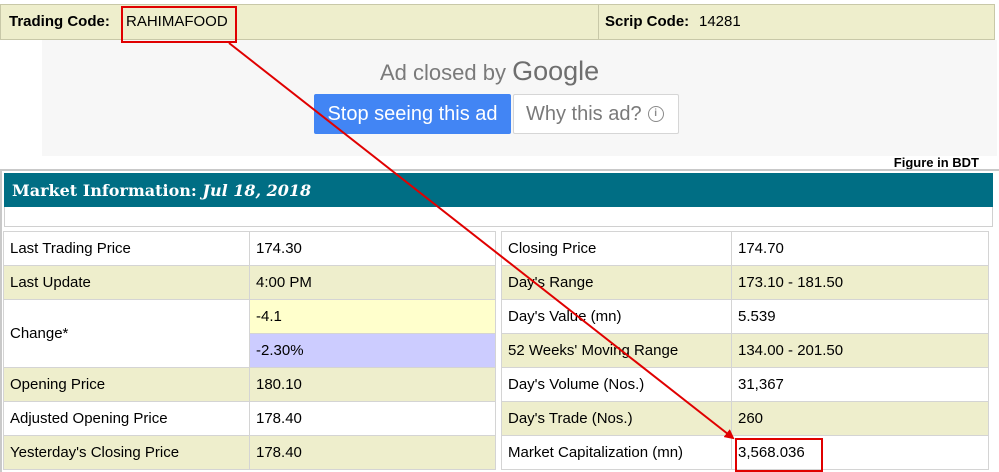 Image resolution: width=999 pixels, height=472 pixels. I want to click on table-row: Closing Price 174.70, so click(745, 248).